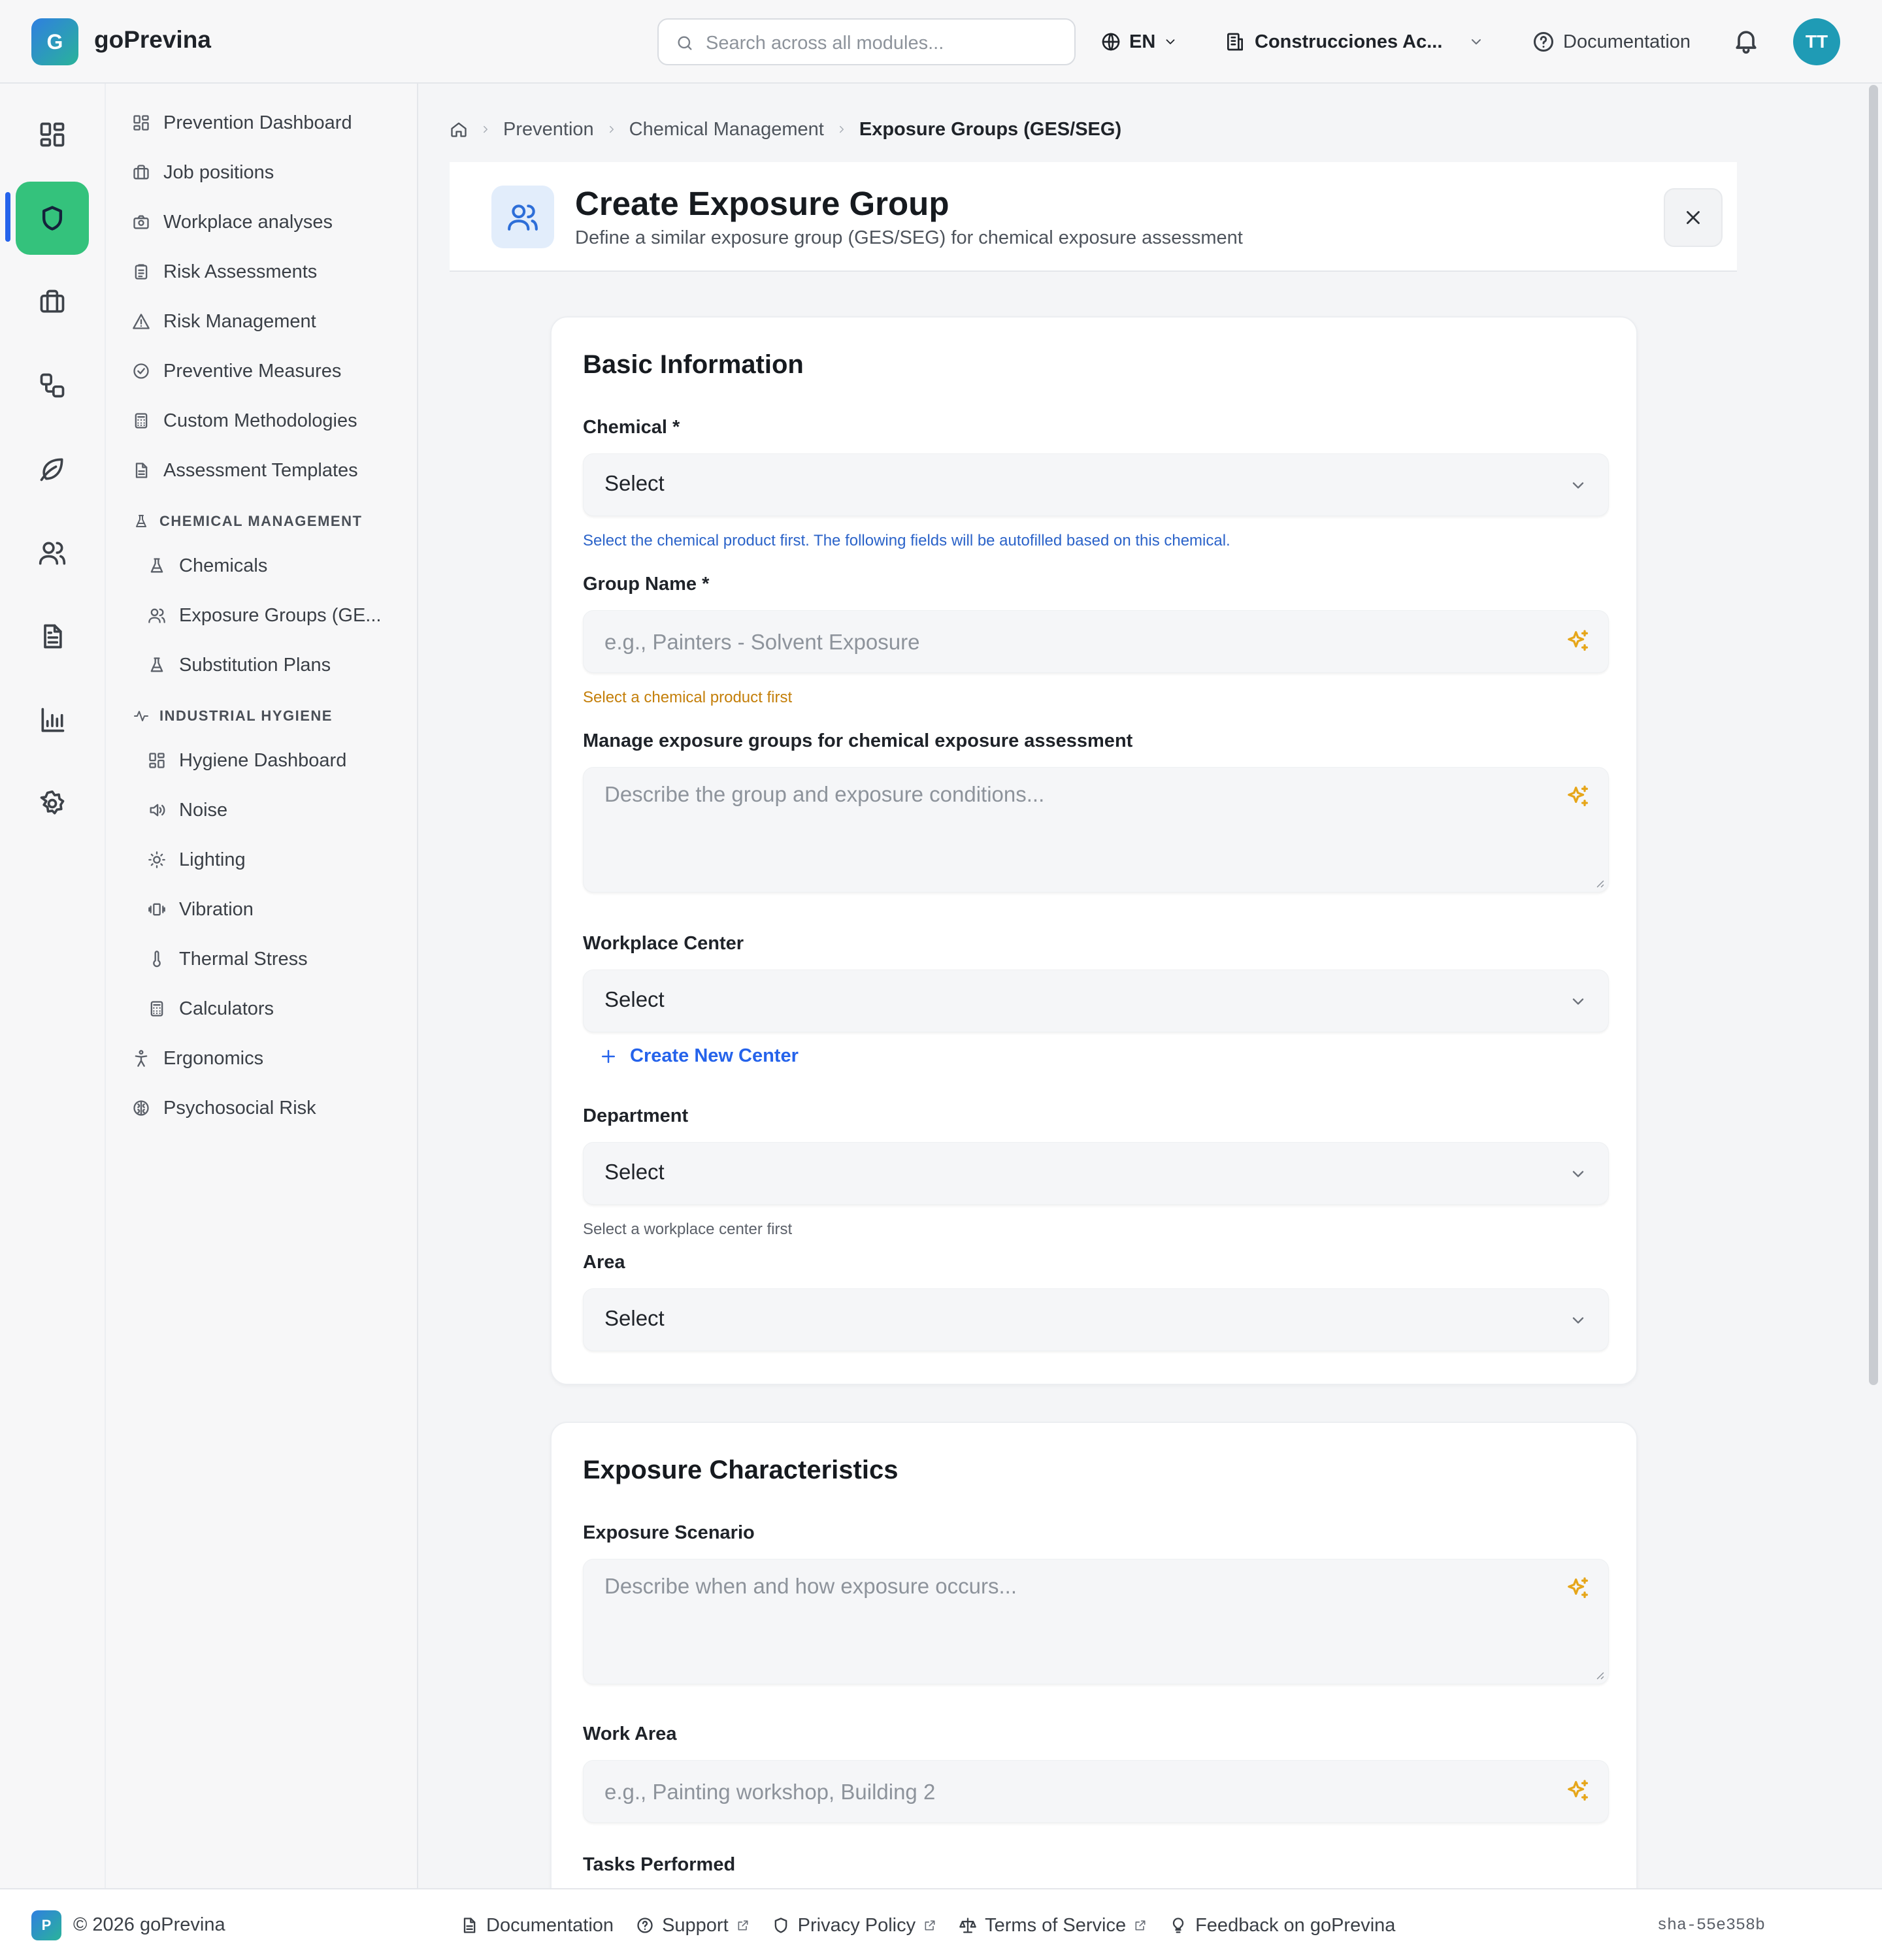 Image resolution: width=1882 pixels, height=1960 pixels. What do you see at coordinates (252, 371) in the screenshot?
I see `nav-label: Preventive Measures` at bounding box center [252, 371].